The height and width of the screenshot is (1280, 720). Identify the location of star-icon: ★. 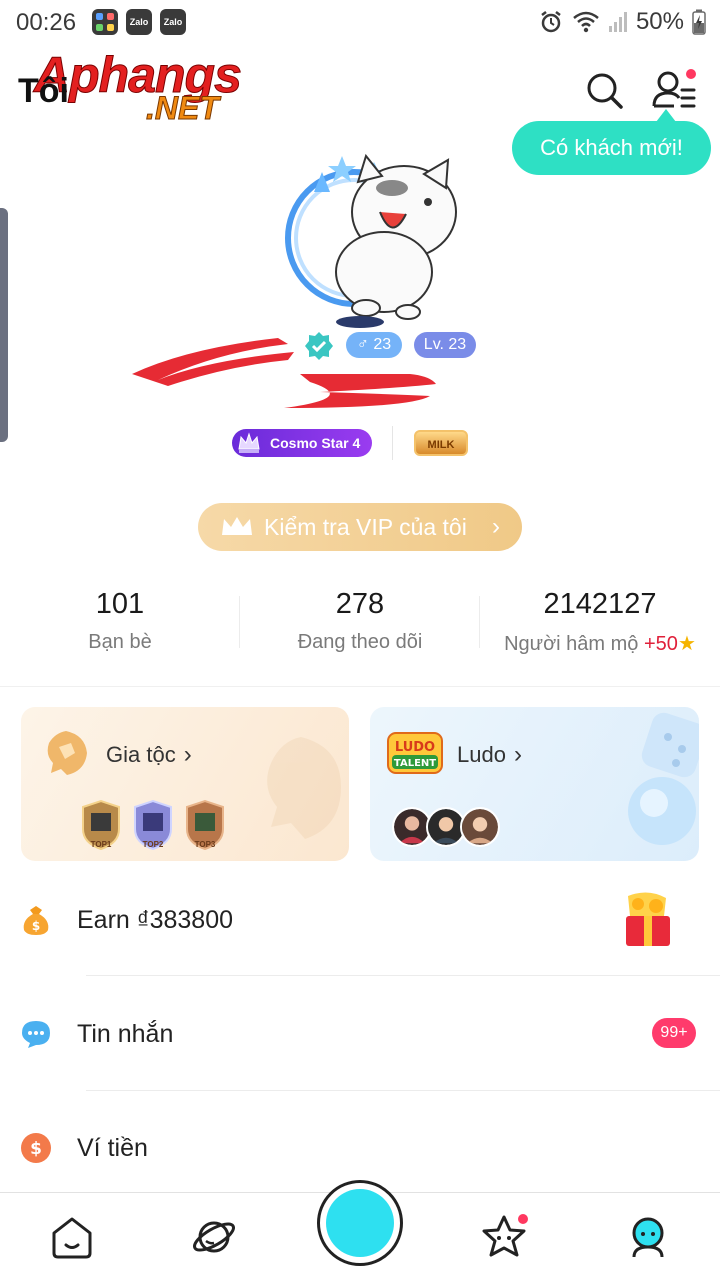
(686, 644).